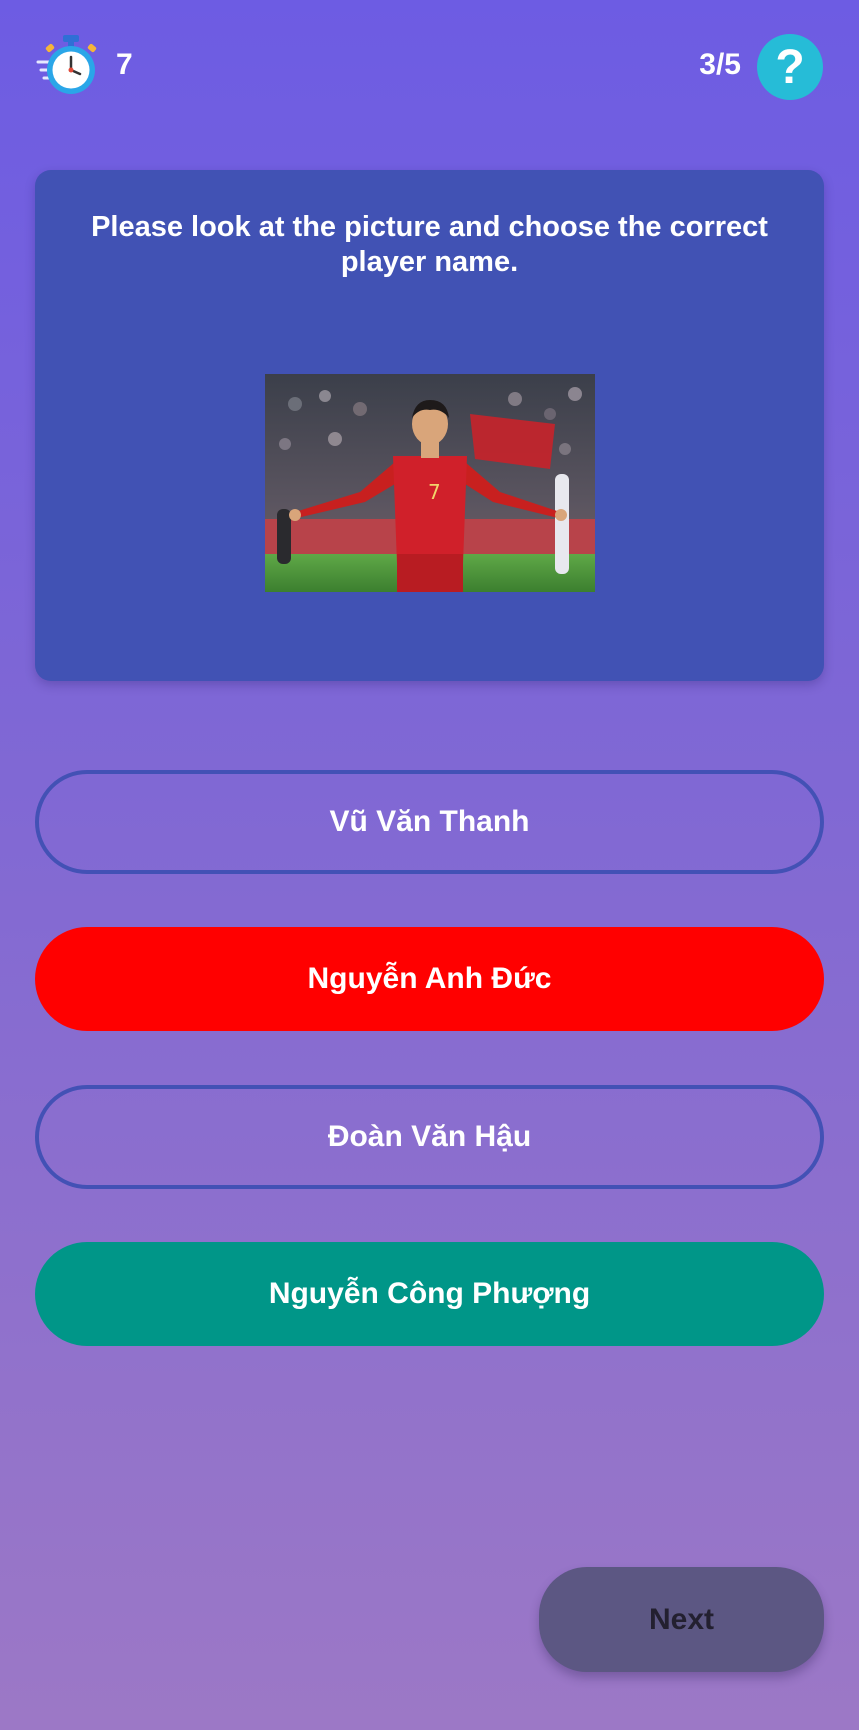 The width and height of the screenshot is (859, 1730). I want to click on answer-option-4: Nguyễn Công Phượng, so click(429, 1294).